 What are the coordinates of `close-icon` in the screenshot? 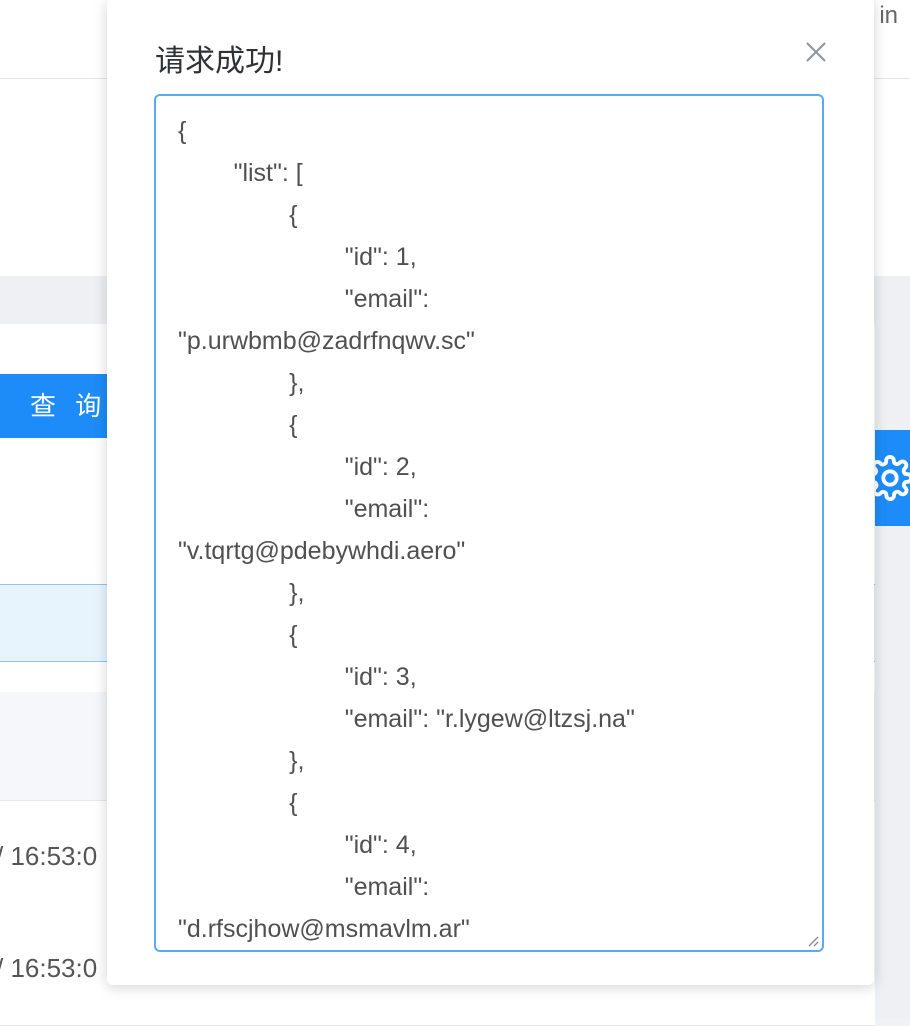 It's located at (816, 52).